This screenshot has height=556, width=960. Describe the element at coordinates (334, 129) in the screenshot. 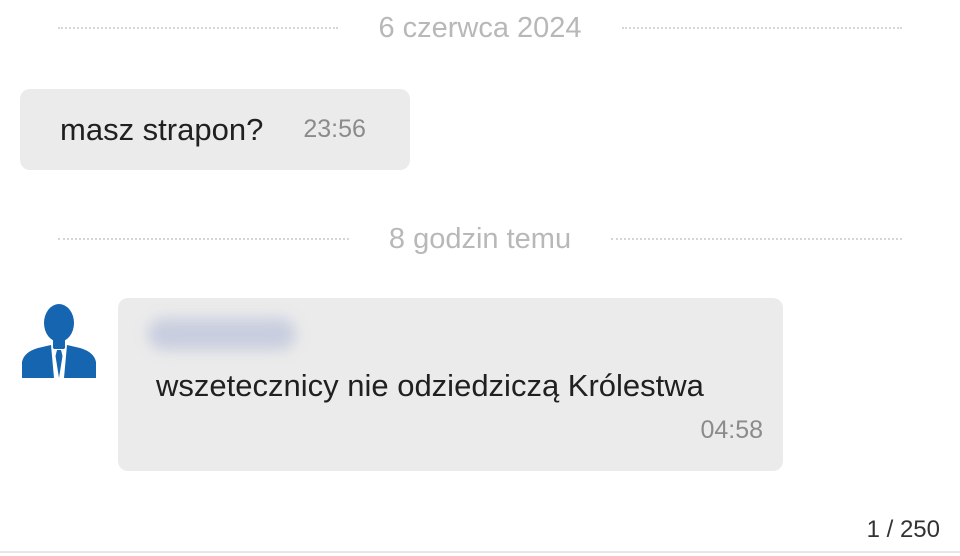

I see `message-time: 23:56` at that location.